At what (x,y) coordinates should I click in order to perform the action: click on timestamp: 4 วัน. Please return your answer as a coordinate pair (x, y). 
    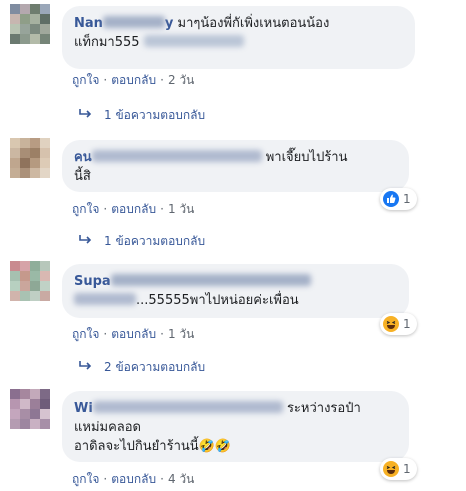
    Looking at the image, I should click on (181, 479).